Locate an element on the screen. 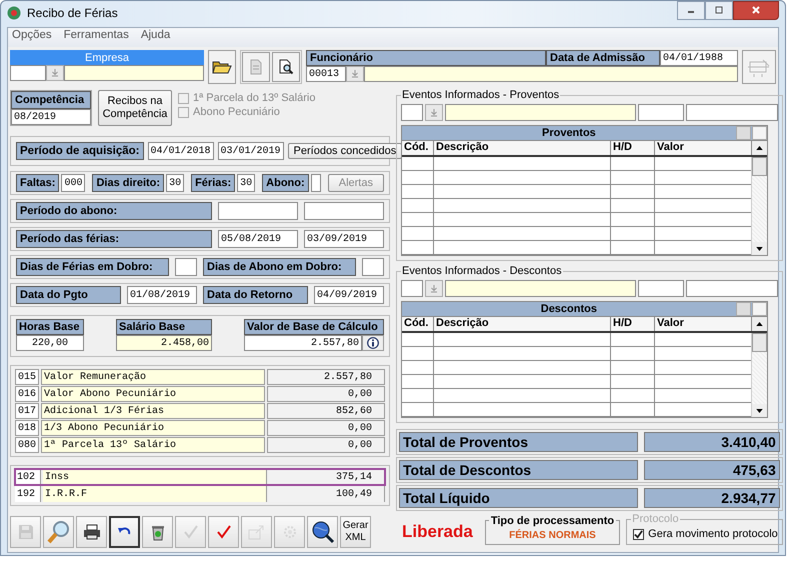 The width and height of the screenshot is (793, 561). date-field: 04/01/2018 is located at coordinates (181, 151).